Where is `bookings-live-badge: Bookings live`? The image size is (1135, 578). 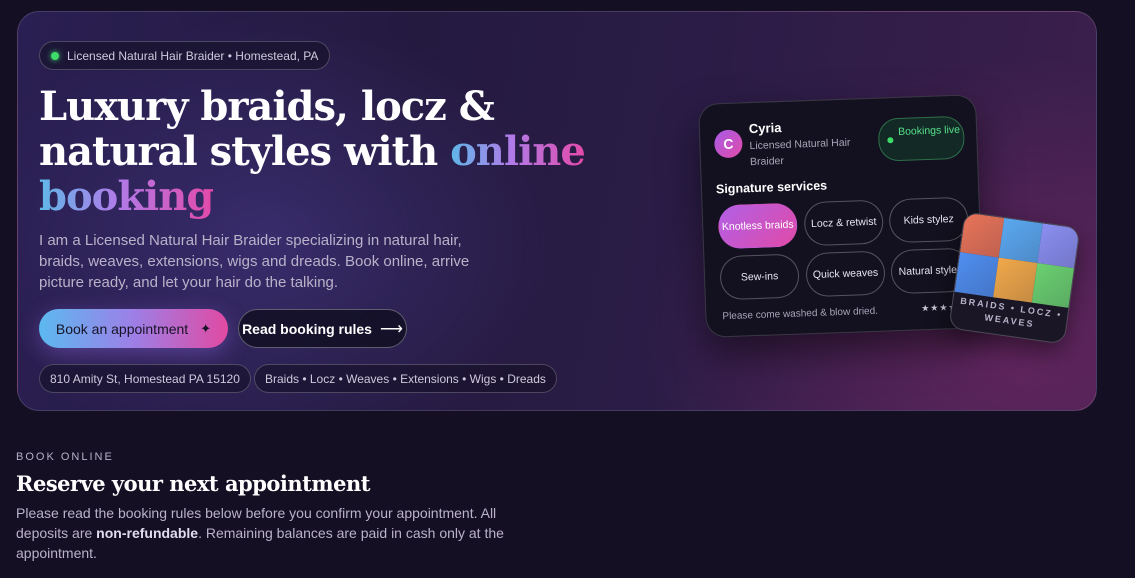 bookings-live-badge: Bookings live is located at coordinates (921, 138).